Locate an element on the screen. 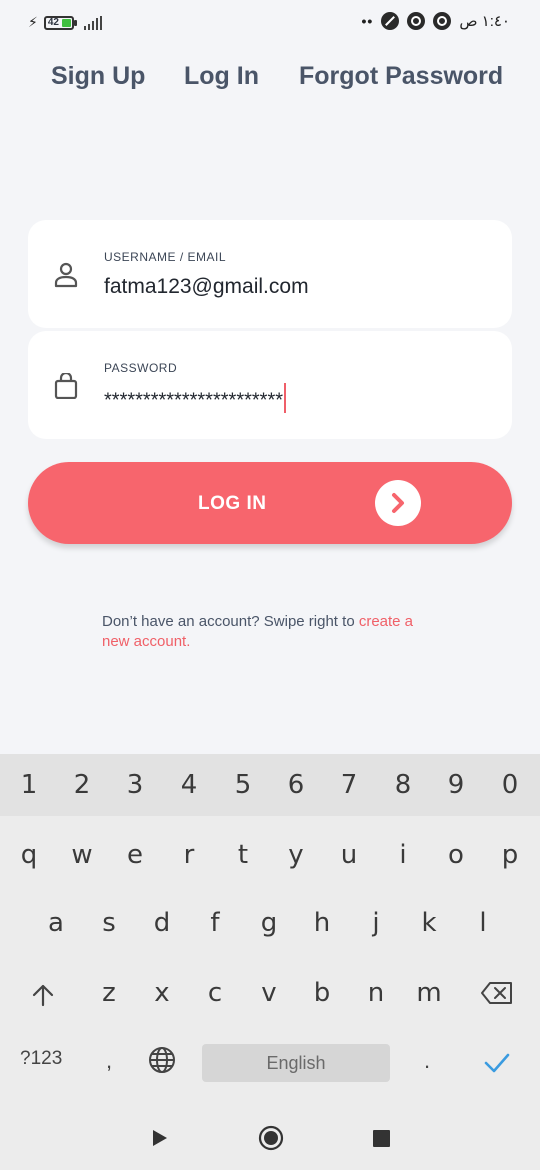 The image size is (540, 1170). shift-key is located at coordinates (43, 995).